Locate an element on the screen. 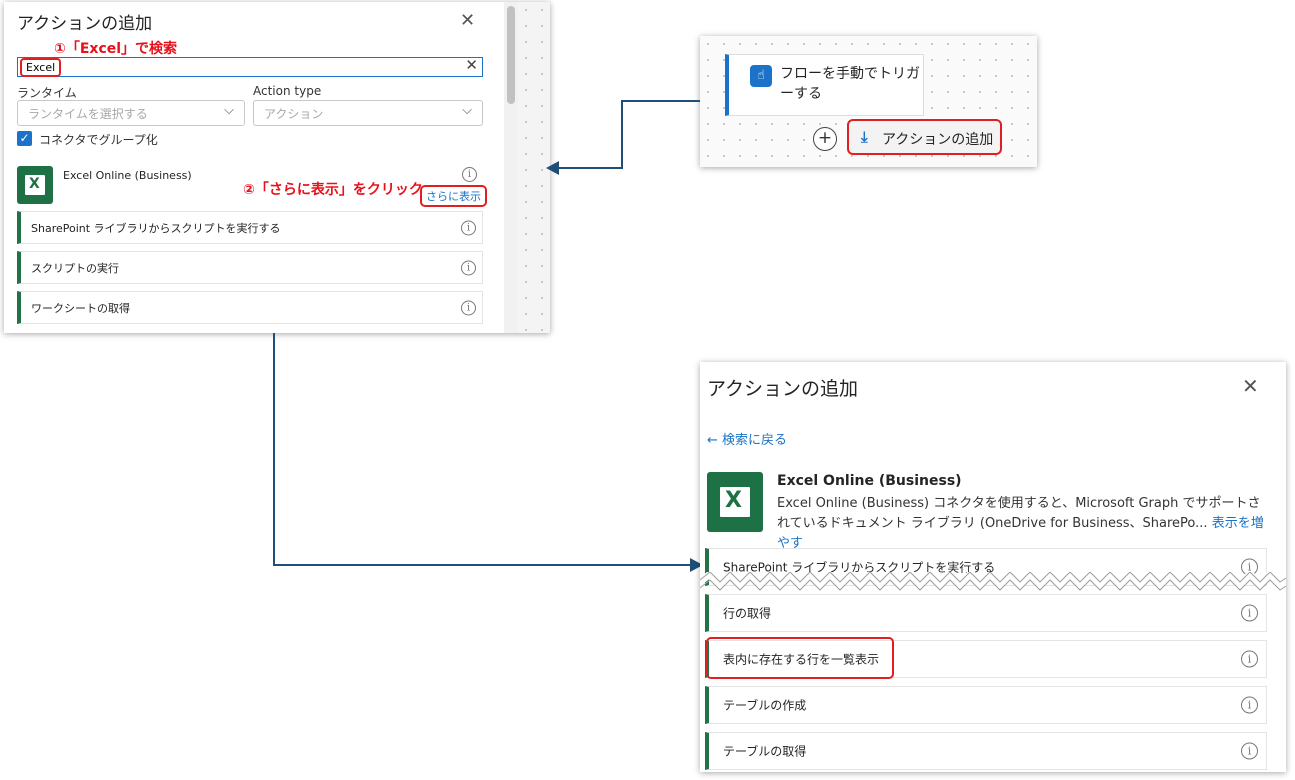 The width and height of the screenshot is (1295, 780). runtime-dropdown: ランタイムを選択する ⌵ is located at coordinates (131, 113).